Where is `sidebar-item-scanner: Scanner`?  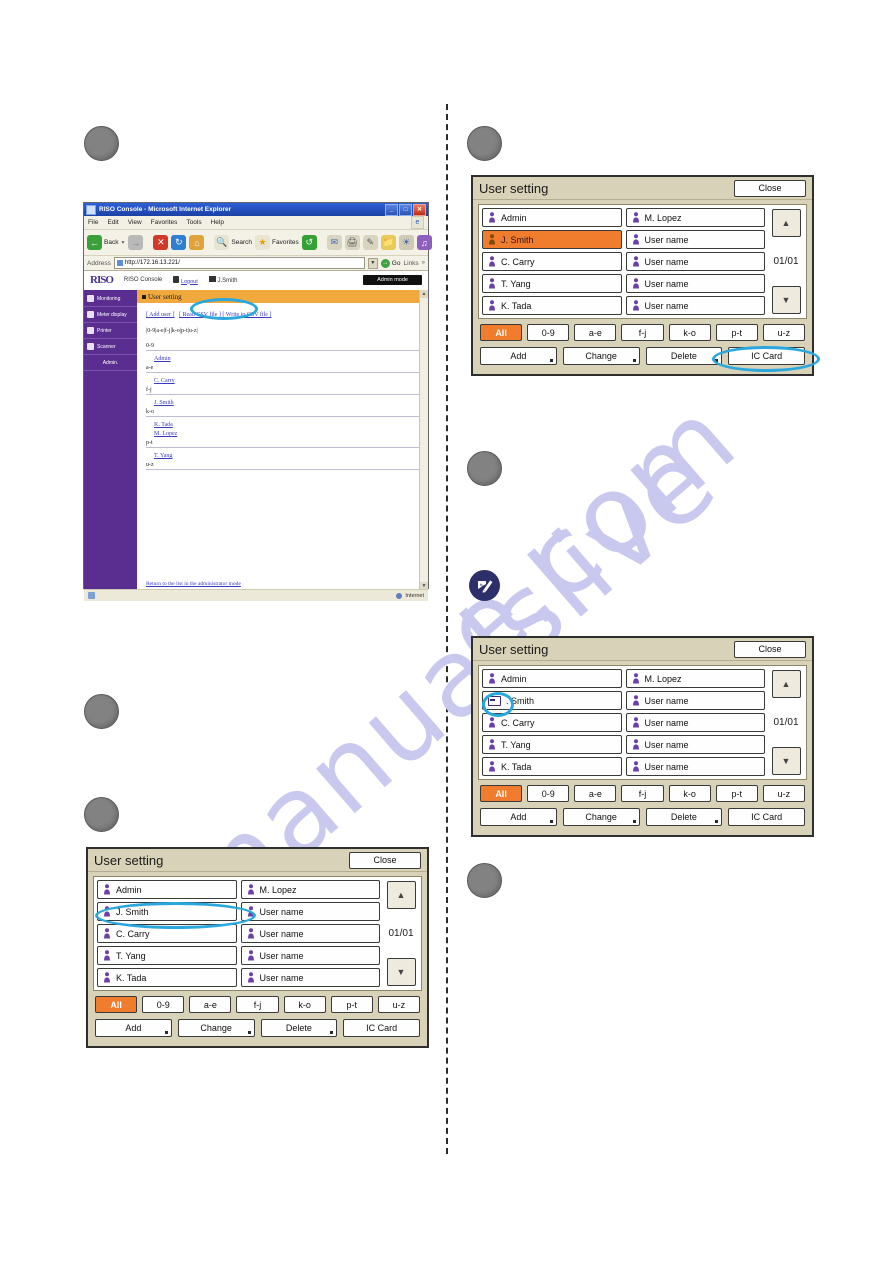 sidebar-item-scanner: Scanner is located at coordinates (110, 347).